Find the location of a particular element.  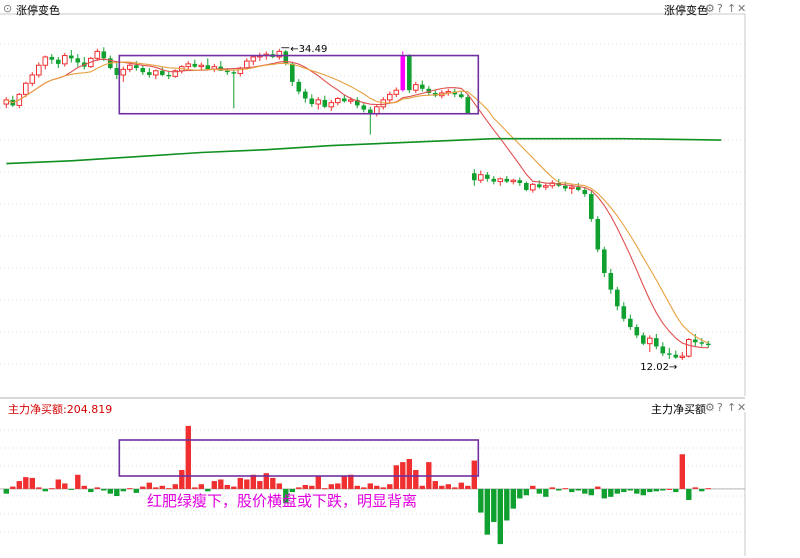

ma-long-line is located at coordinates (364, 151).